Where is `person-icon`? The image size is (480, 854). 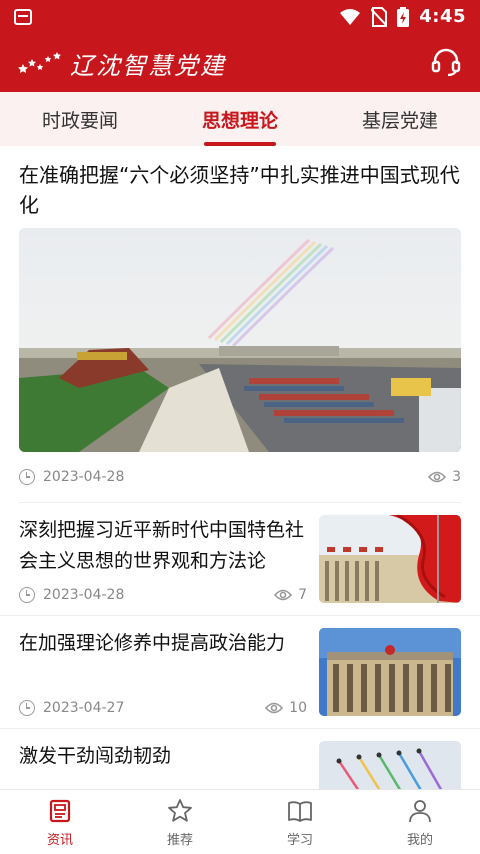
person-icon is located at coordinates (420, 810).